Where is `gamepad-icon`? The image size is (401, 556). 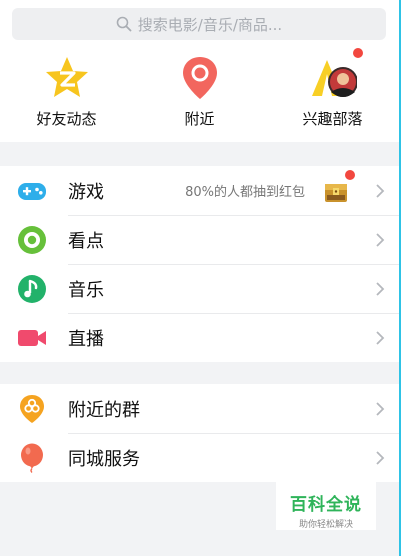 gamepad-icon is located at coordinates (32, 191).